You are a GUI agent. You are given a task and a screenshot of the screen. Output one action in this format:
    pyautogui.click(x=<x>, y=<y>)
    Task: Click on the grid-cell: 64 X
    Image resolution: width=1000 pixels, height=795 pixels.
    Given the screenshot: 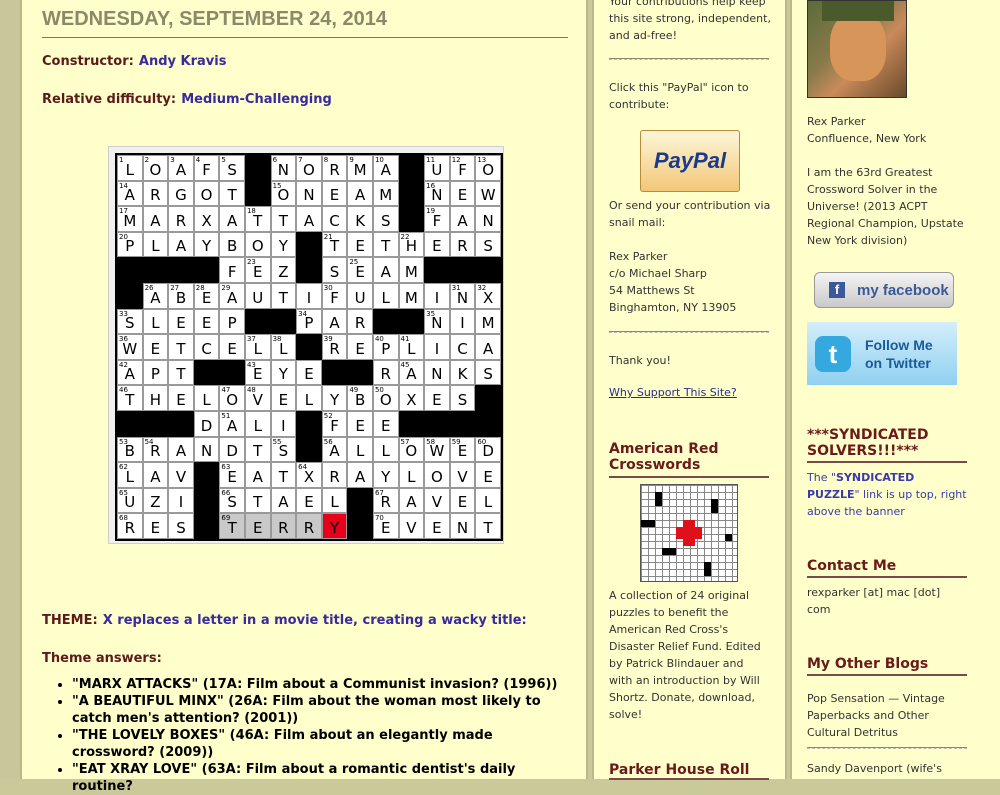 What is the action you would take?
    pyautogui.click(x=309, y=475)
    